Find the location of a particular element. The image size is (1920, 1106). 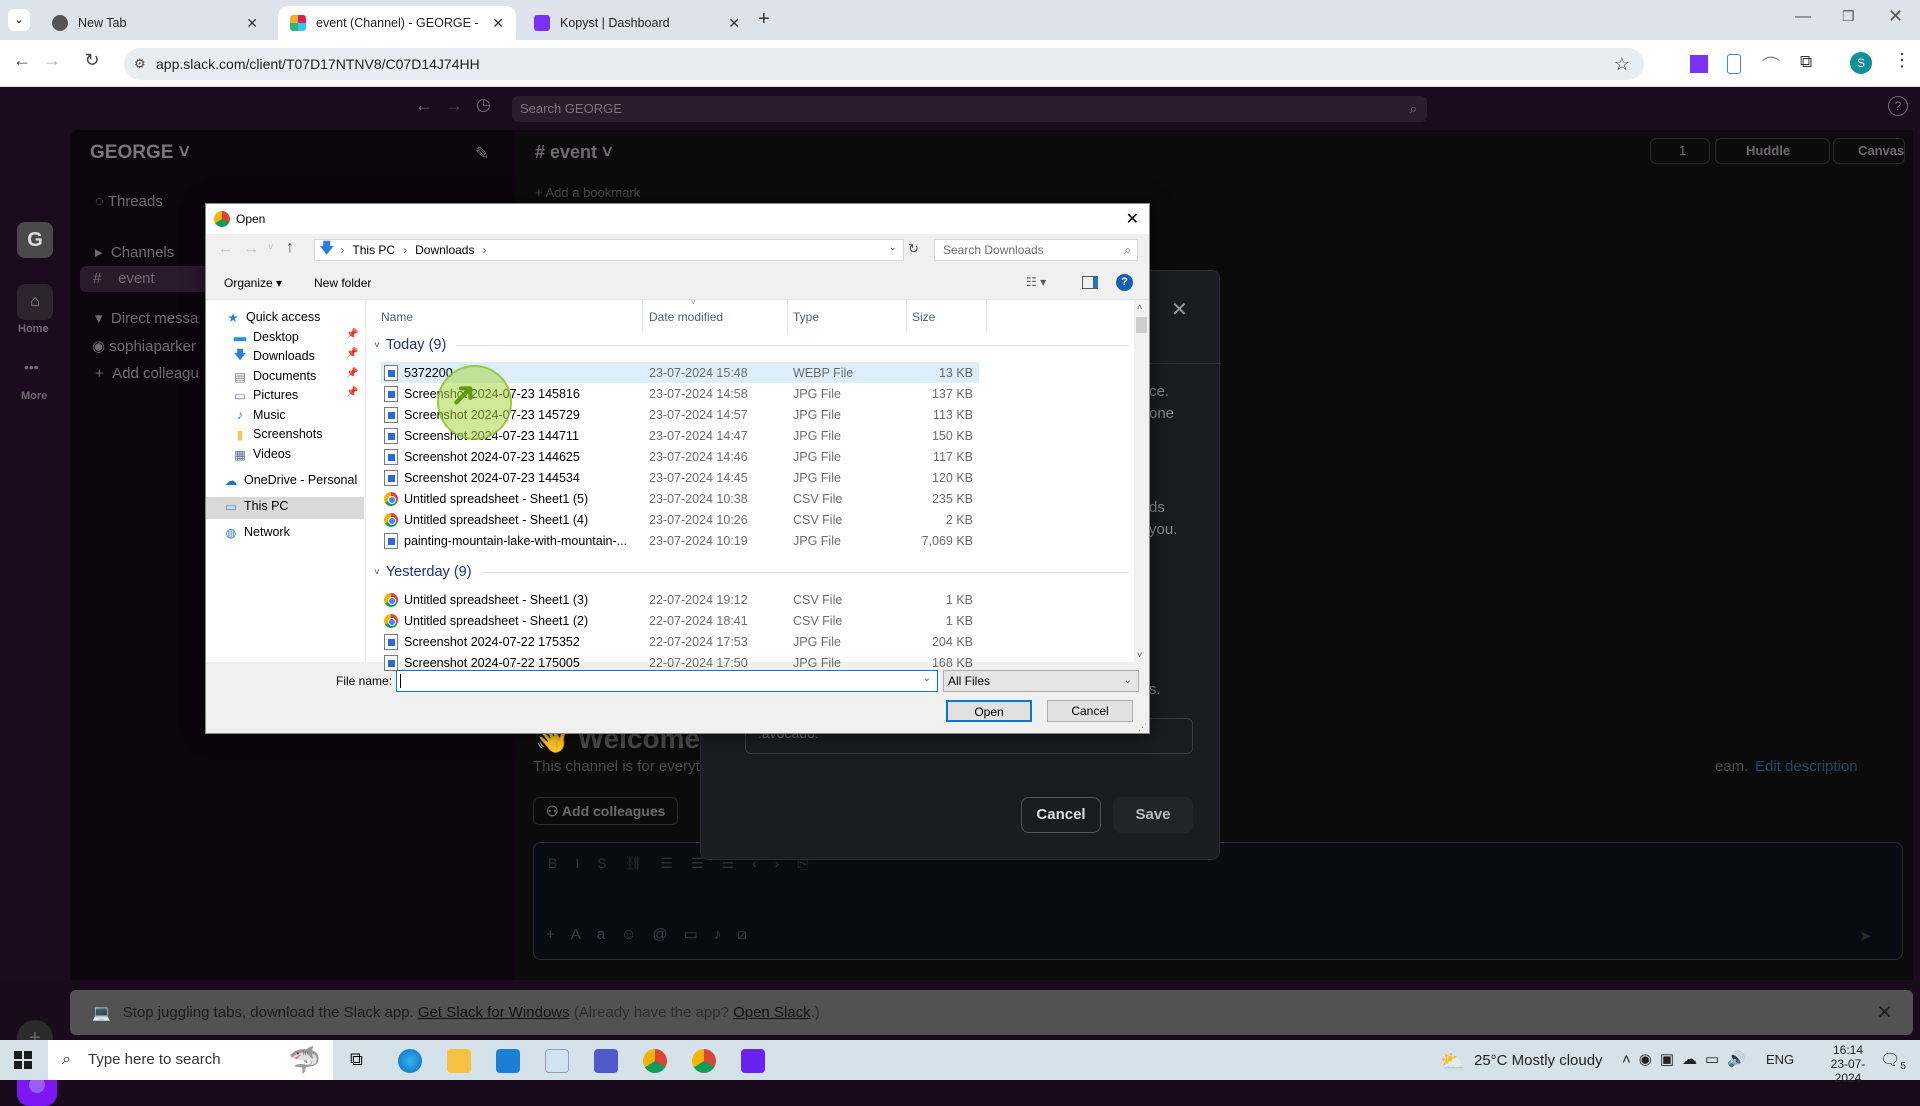

weather-text: 25°C Mostly cloudy is located at coordinates (1538, 1060).